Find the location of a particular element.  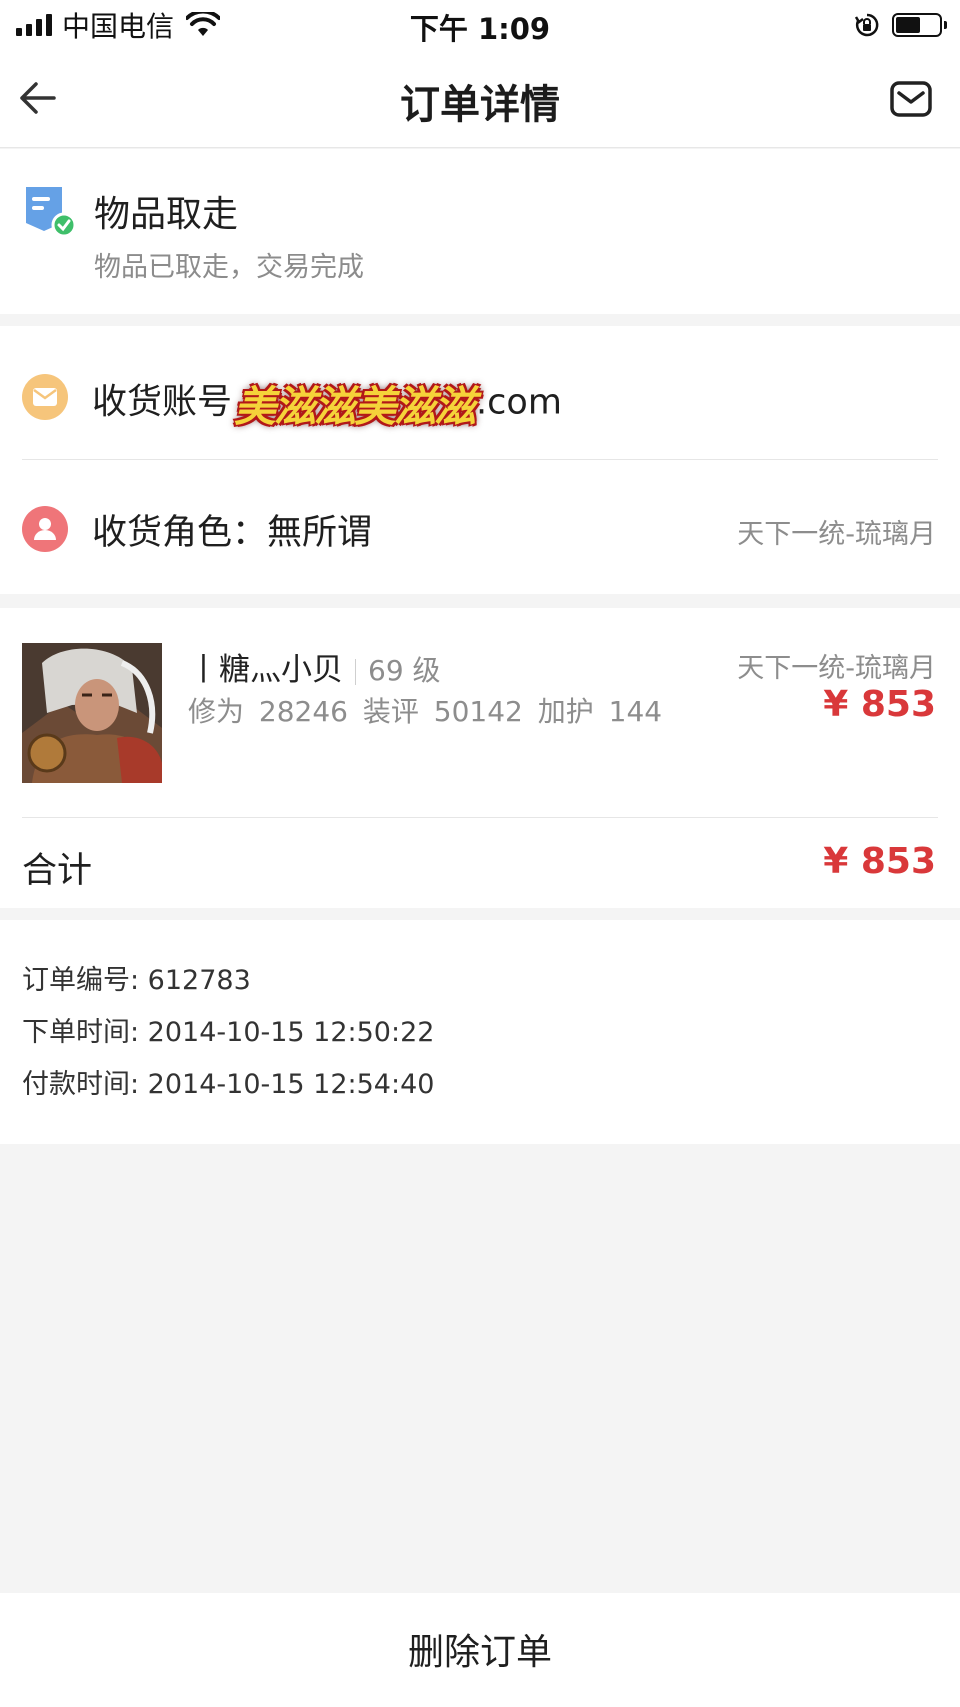

page-title: 订单详情 is located at coordinates (480, 105).